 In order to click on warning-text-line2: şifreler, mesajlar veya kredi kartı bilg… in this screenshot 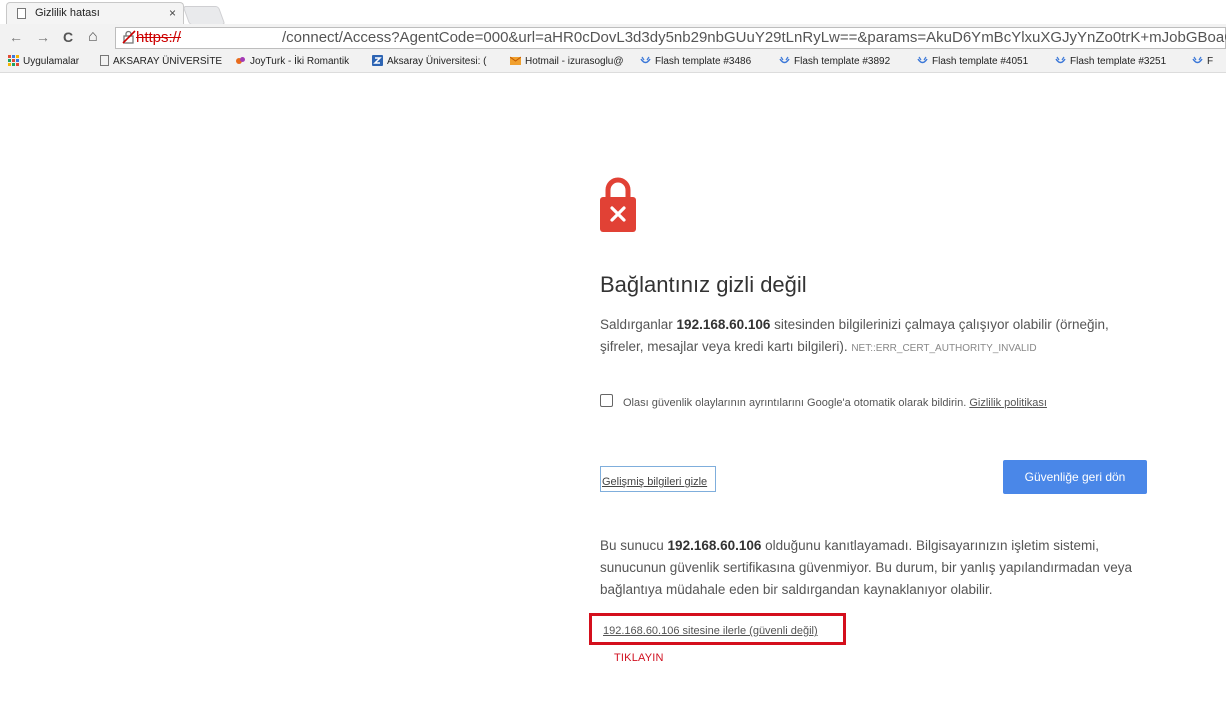, I will do `click(726, 346)`.